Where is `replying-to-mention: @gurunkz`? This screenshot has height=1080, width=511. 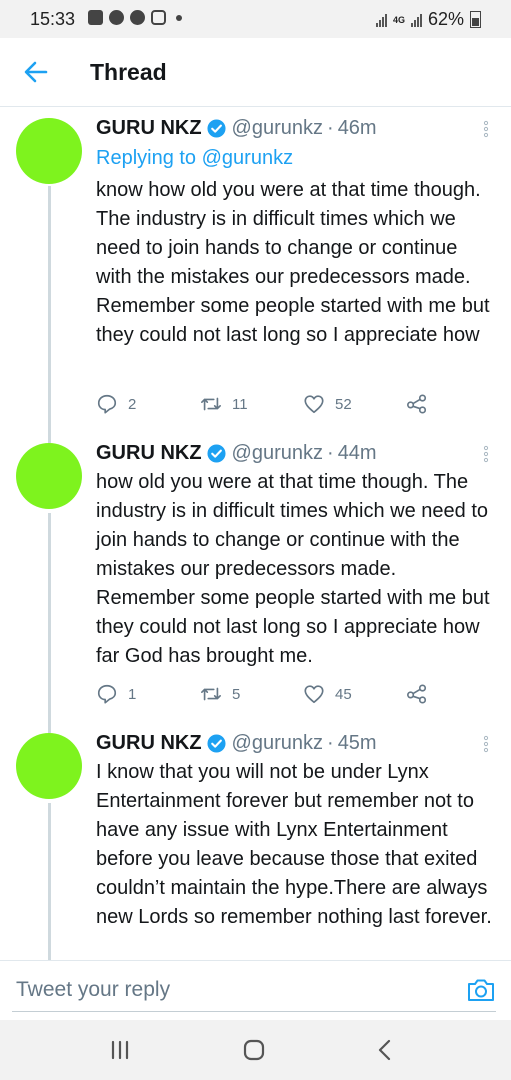 replying-to-mention: @gurunkz is located at coordinates (247, 158).